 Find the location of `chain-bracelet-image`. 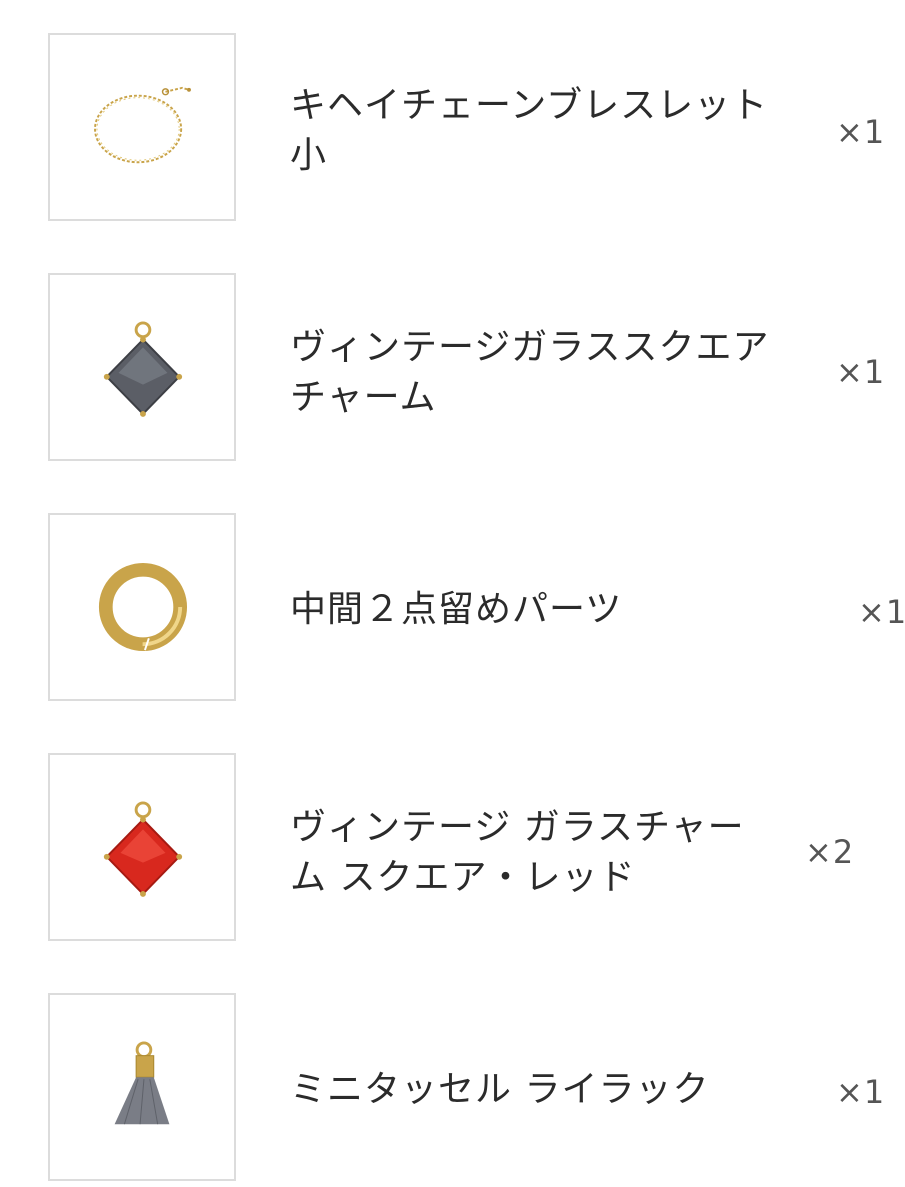

chain-bracelet-image is located at coordinates (142, 125).